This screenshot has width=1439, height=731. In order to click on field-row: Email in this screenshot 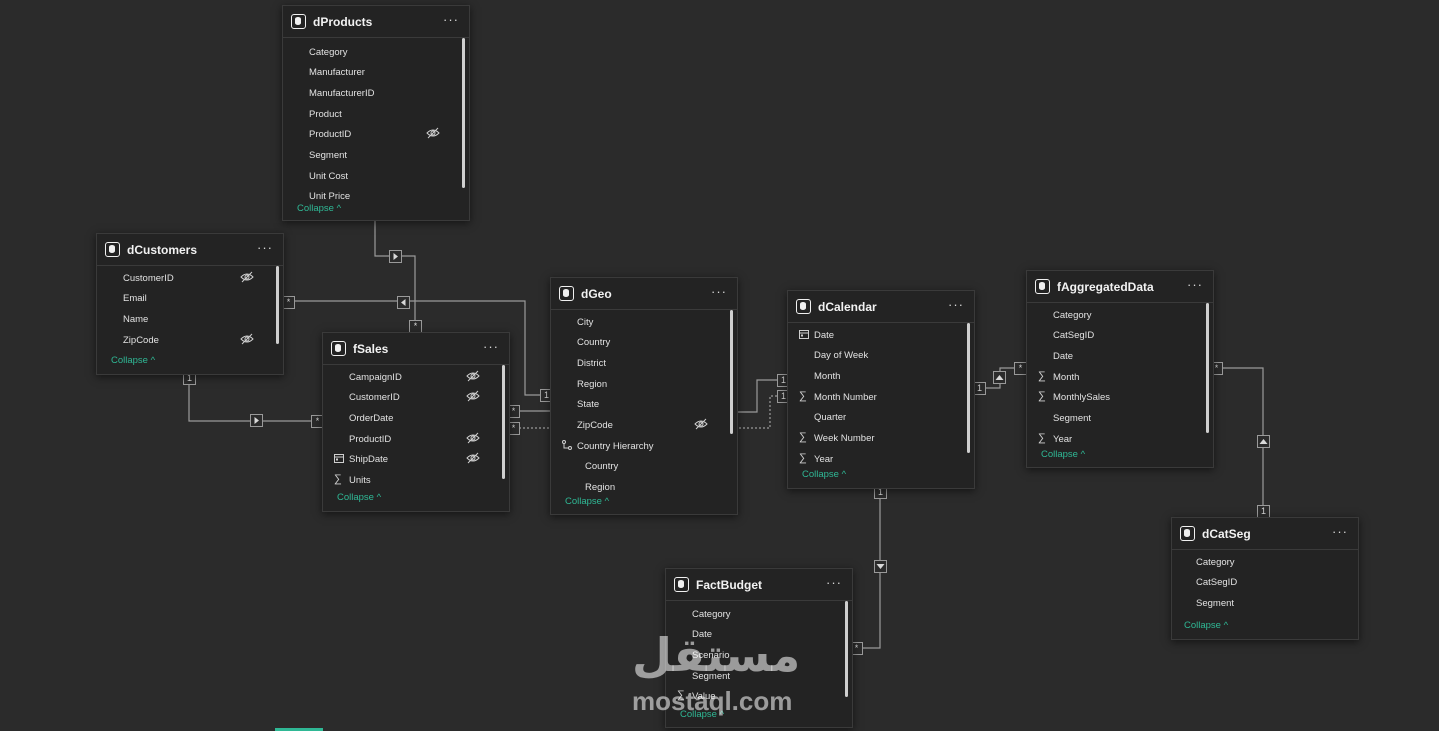, I will do `click(190, 299)`.